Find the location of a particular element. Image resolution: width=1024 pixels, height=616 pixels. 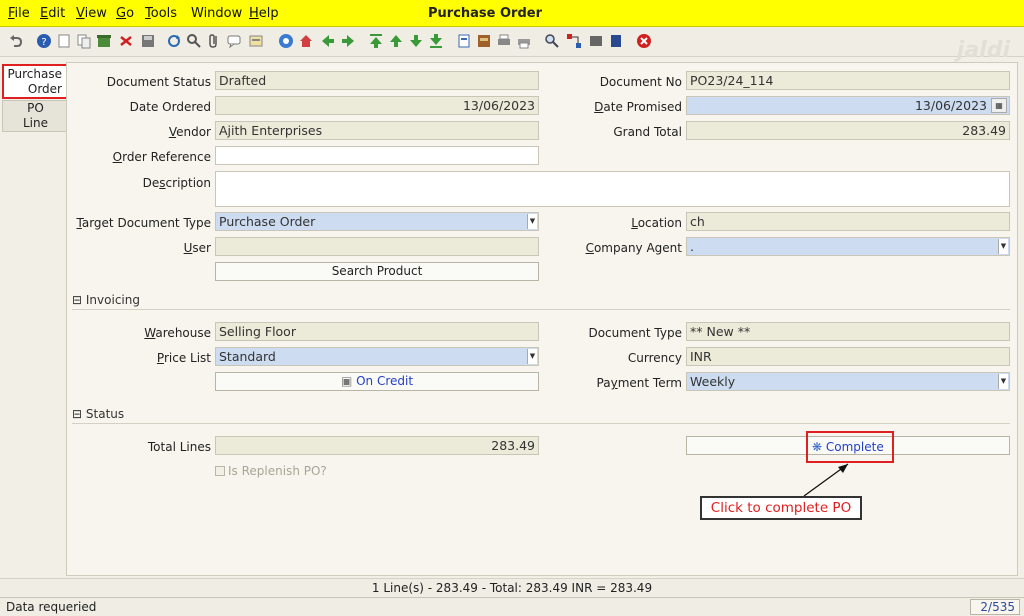

description-textarea is located at coordinates (612, 189).